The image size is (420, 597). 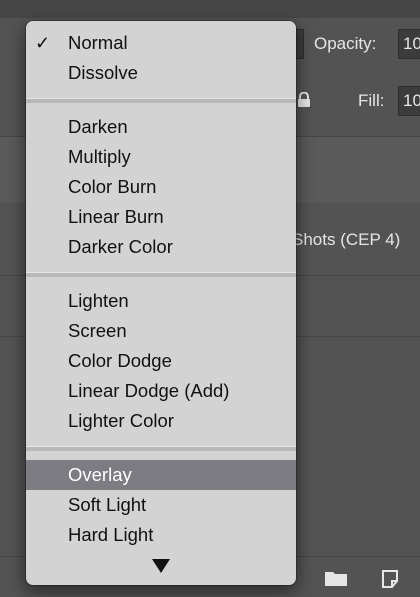 I want to click on menu-item-label: Screen, so click(x=97, y=330).